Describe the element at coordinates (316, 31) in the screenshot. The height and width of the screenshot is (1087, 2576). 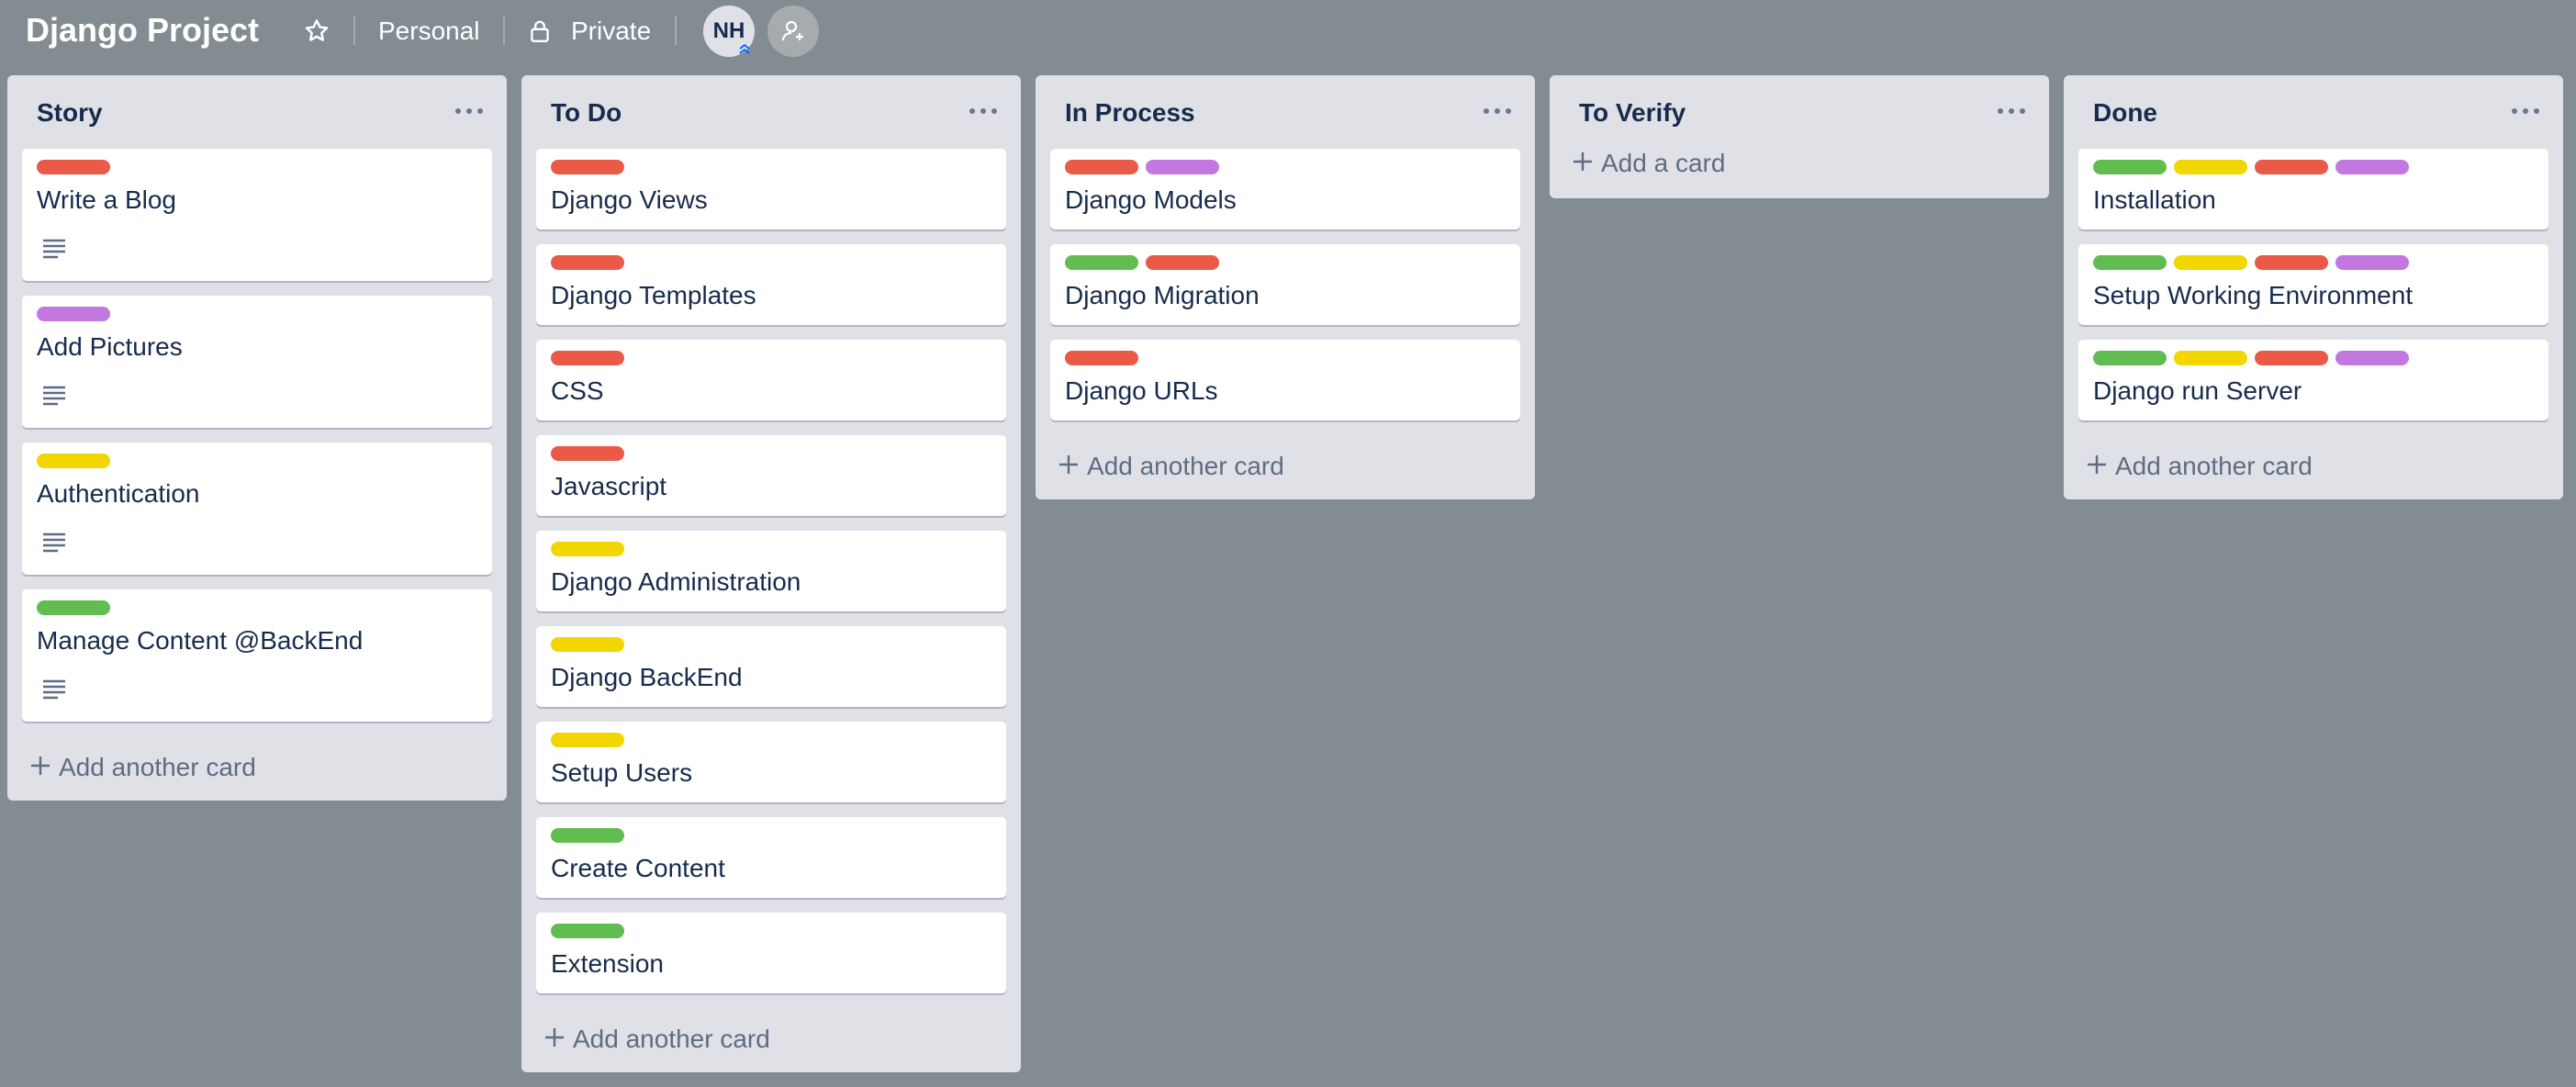
I see `star-icon` at that location.